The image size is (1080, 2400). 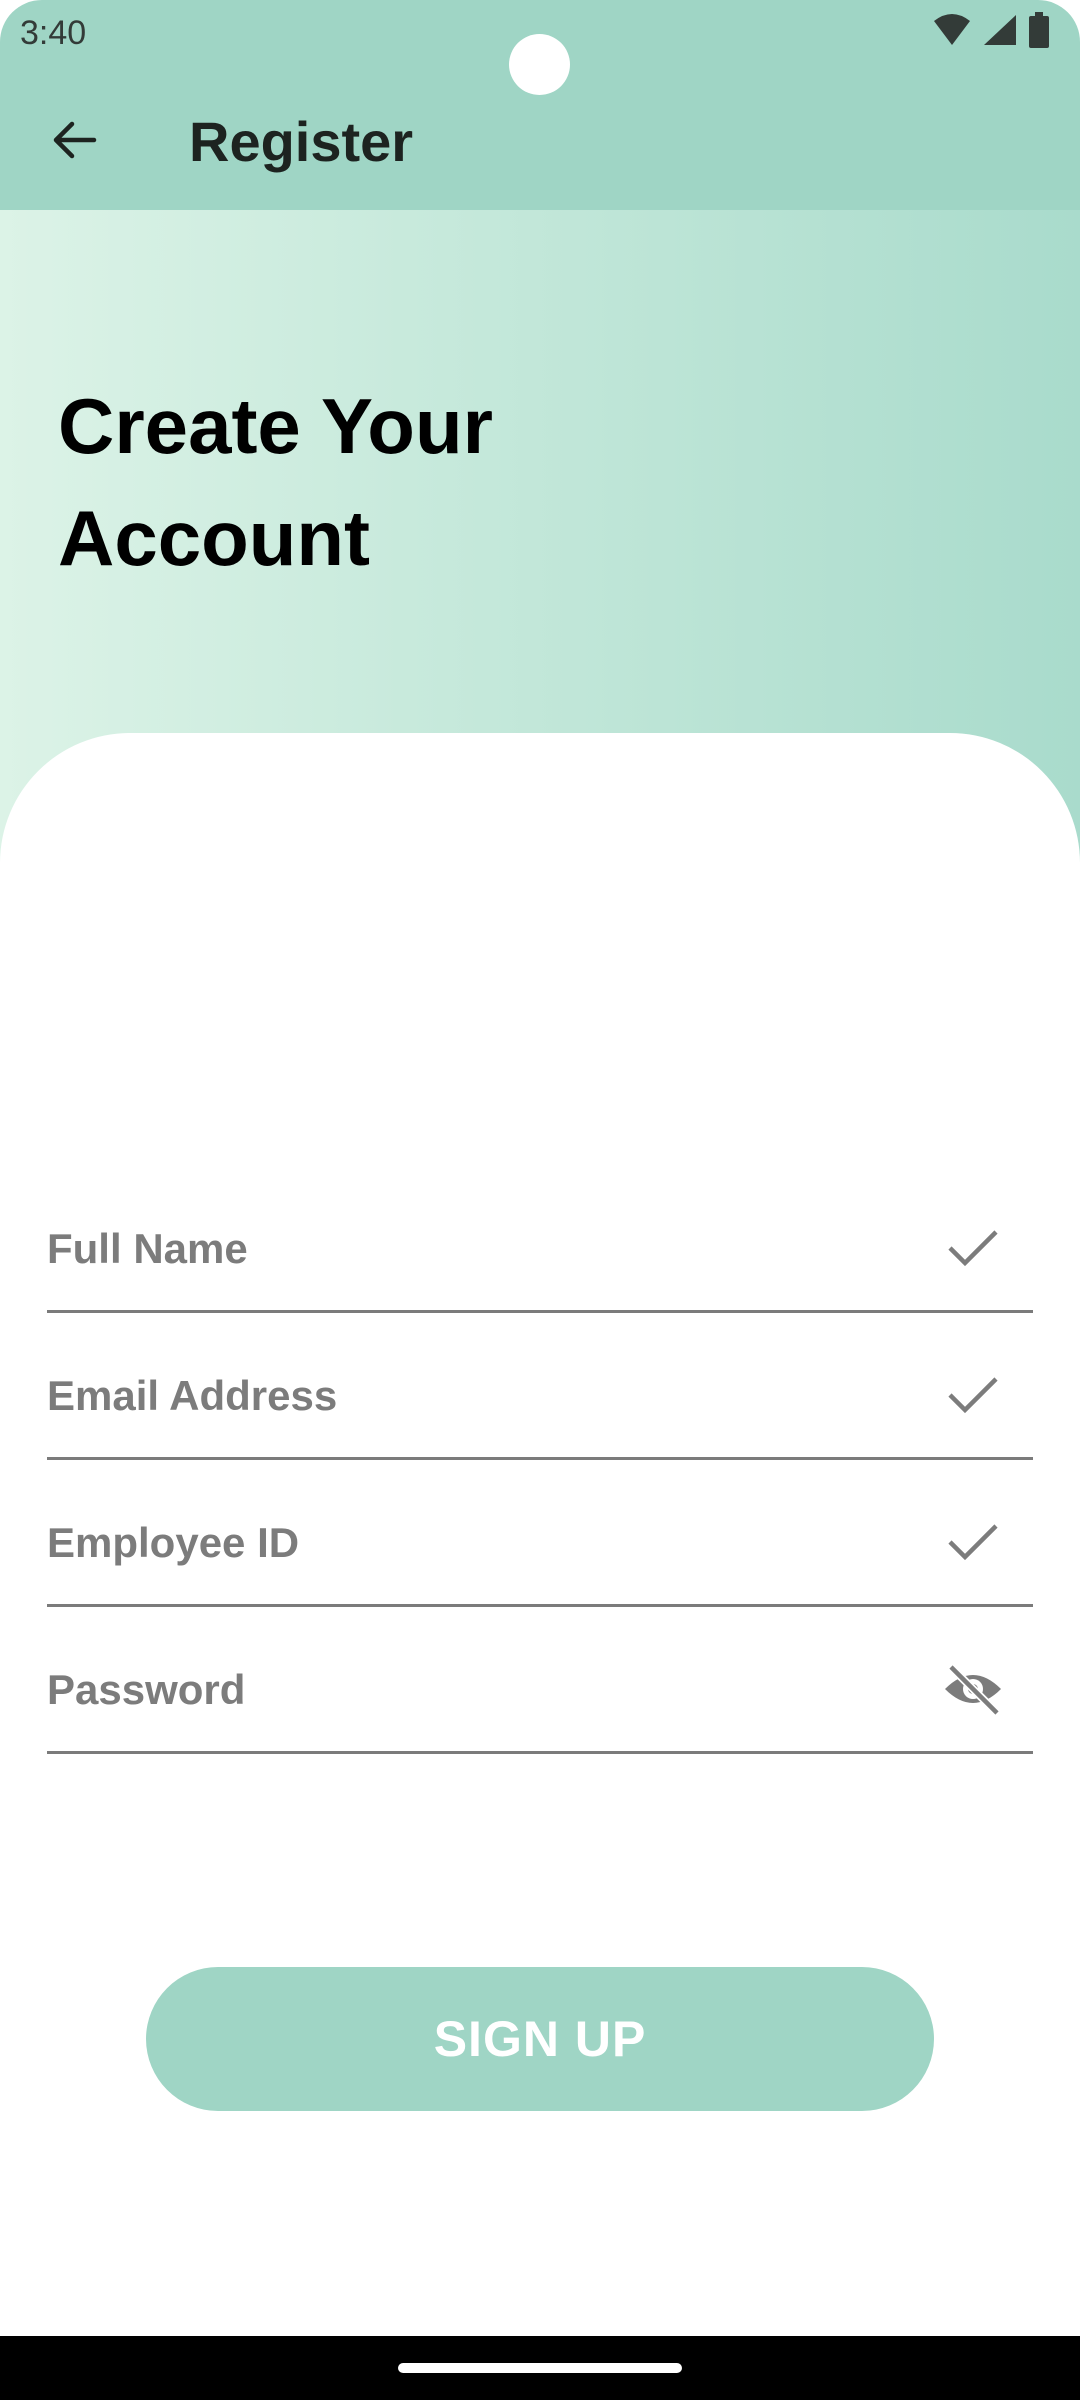 I want to click on page-title: Register, so click(x=301, y=141).